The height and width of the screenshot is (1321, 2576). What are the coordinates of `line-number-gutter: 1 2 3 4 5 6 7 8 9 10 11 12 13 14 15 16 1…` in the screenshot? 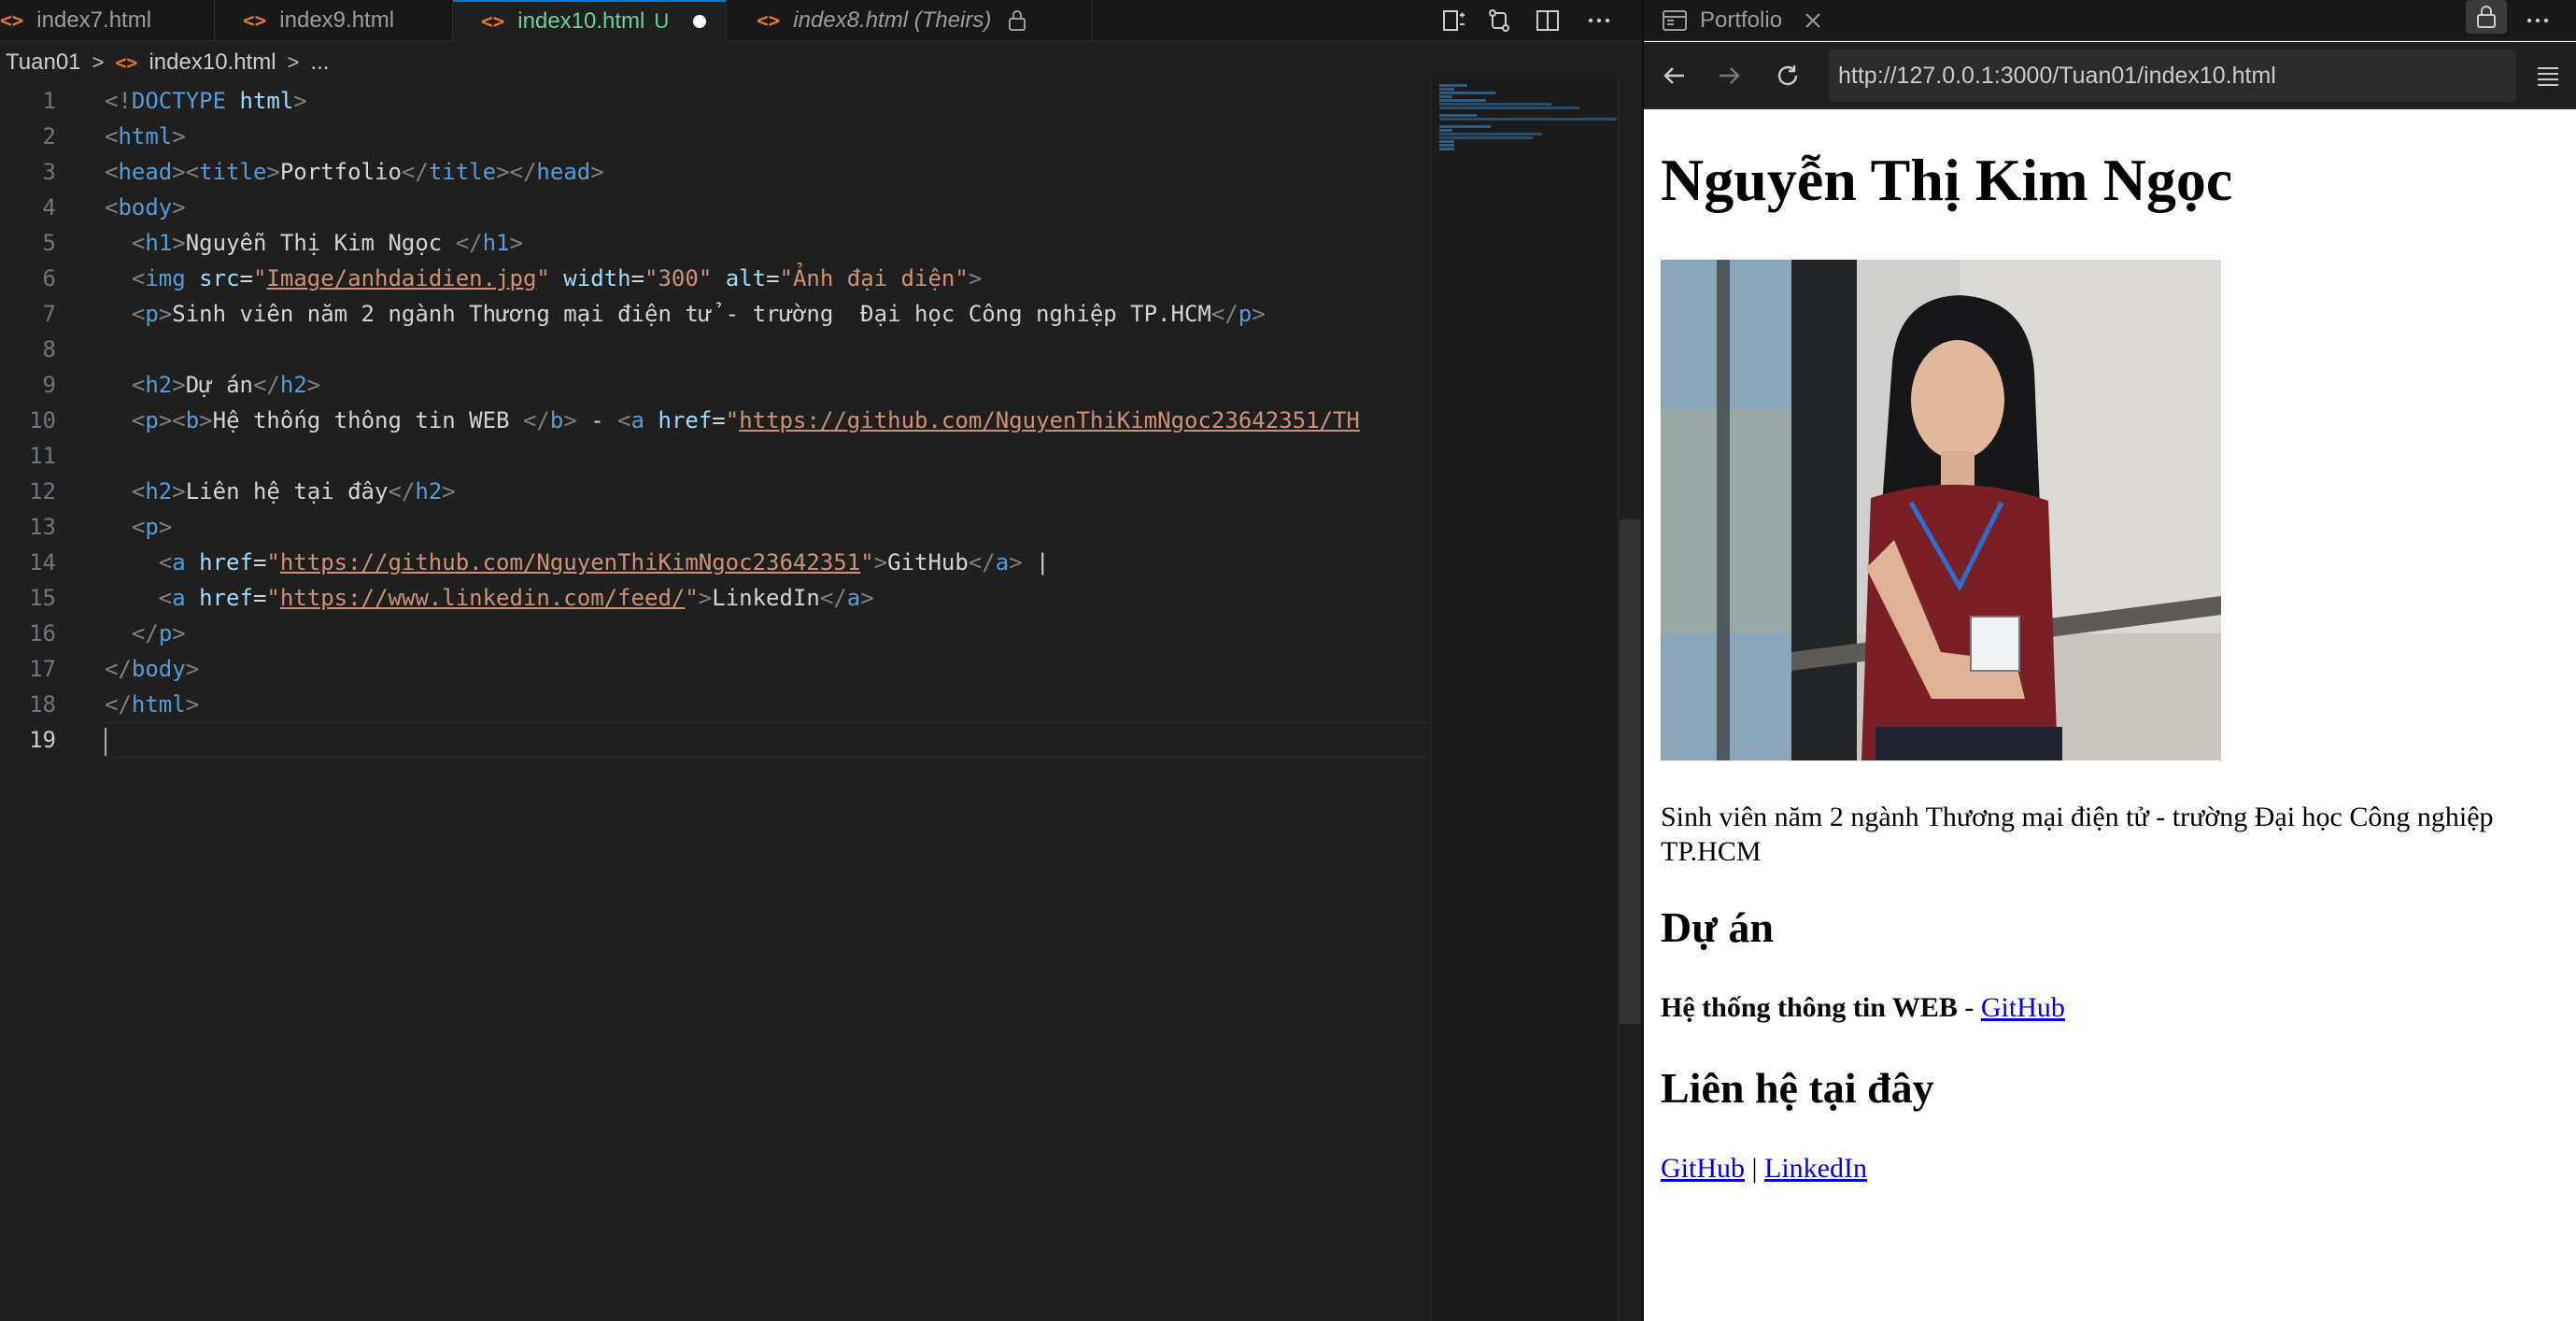 It's located at (46, 420).